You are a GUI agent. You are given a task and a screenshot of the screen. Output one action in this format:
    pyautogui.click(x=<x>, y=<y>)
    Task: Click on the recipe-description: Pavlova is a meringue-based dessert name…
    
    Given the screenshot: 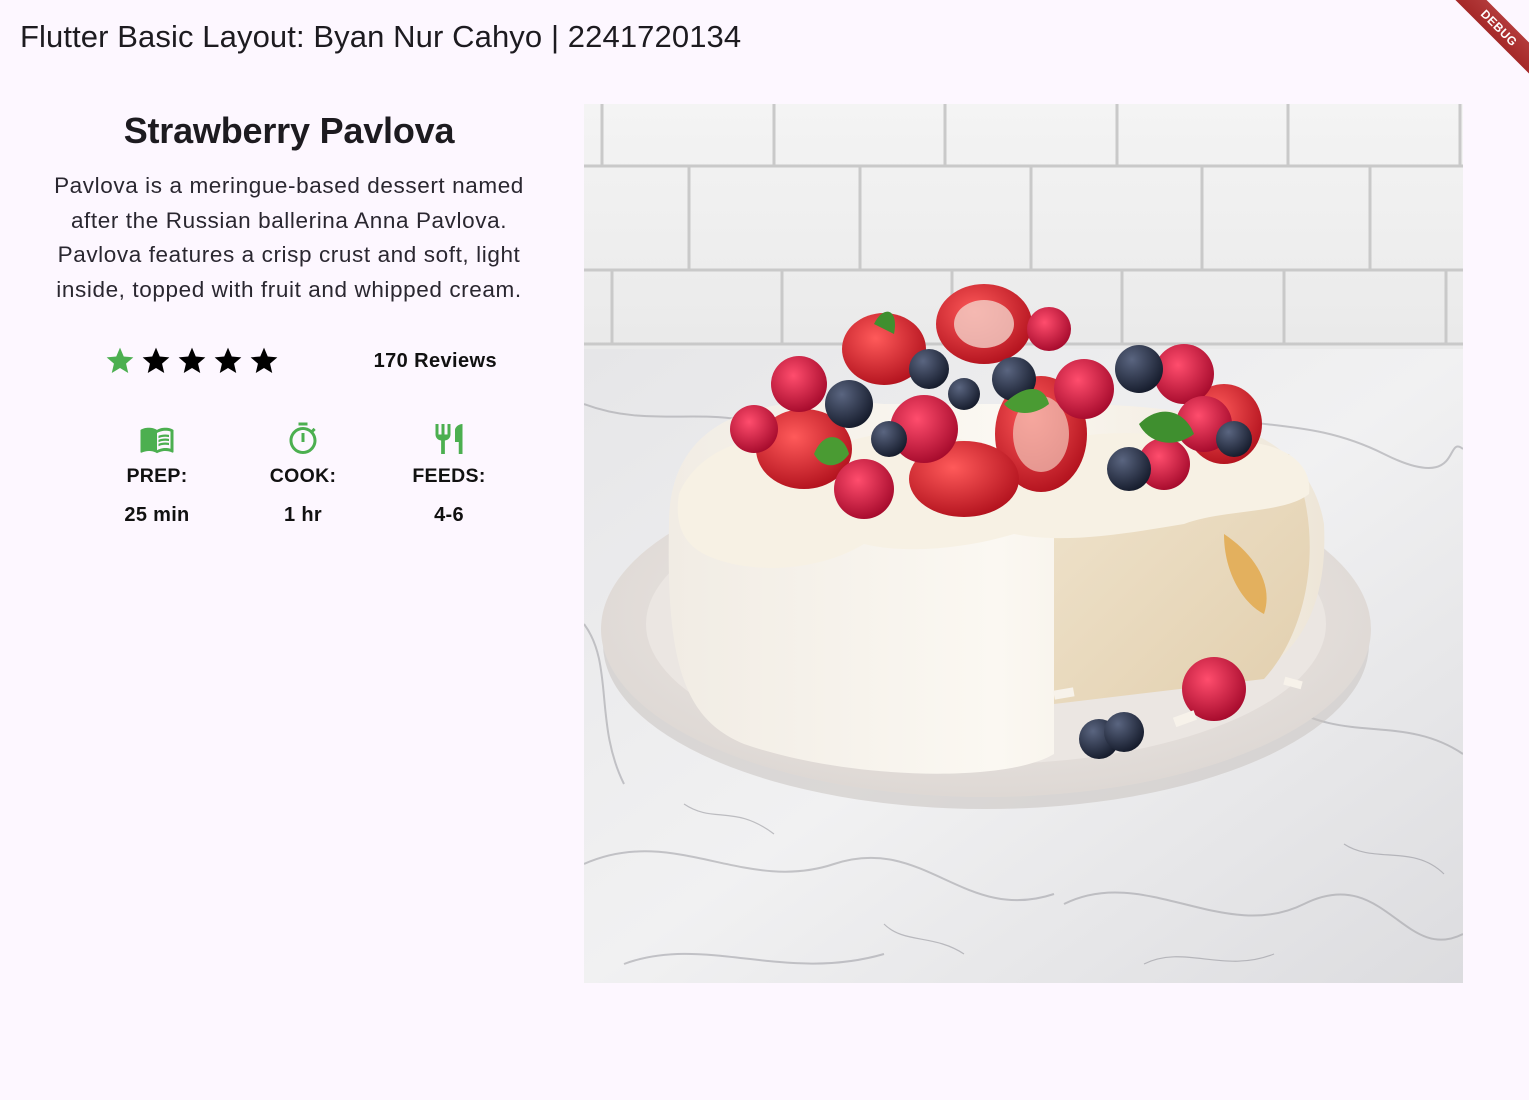 What is the action you would take?
    pyautogui.click(x=289, y=237)
    